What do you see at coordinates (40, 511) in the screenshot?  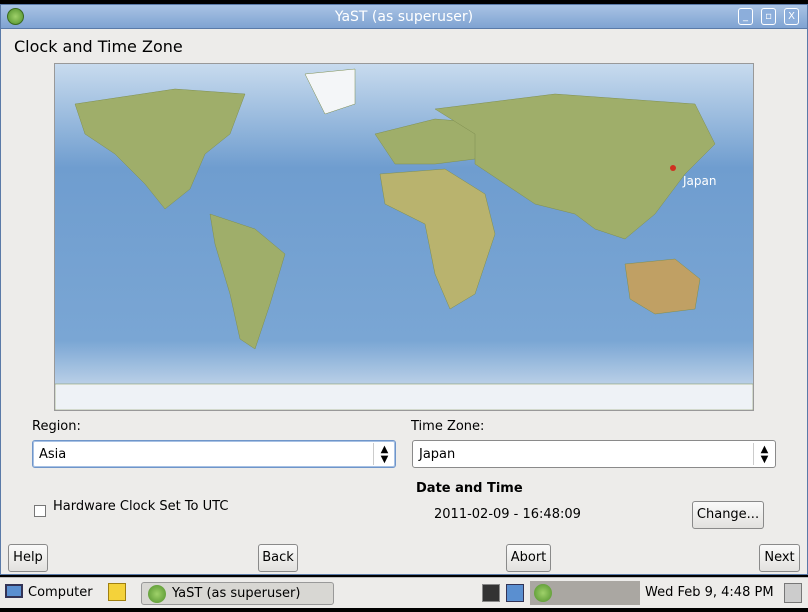 I see `hardware-clock-checkbox` at bounding box center [40, 511].